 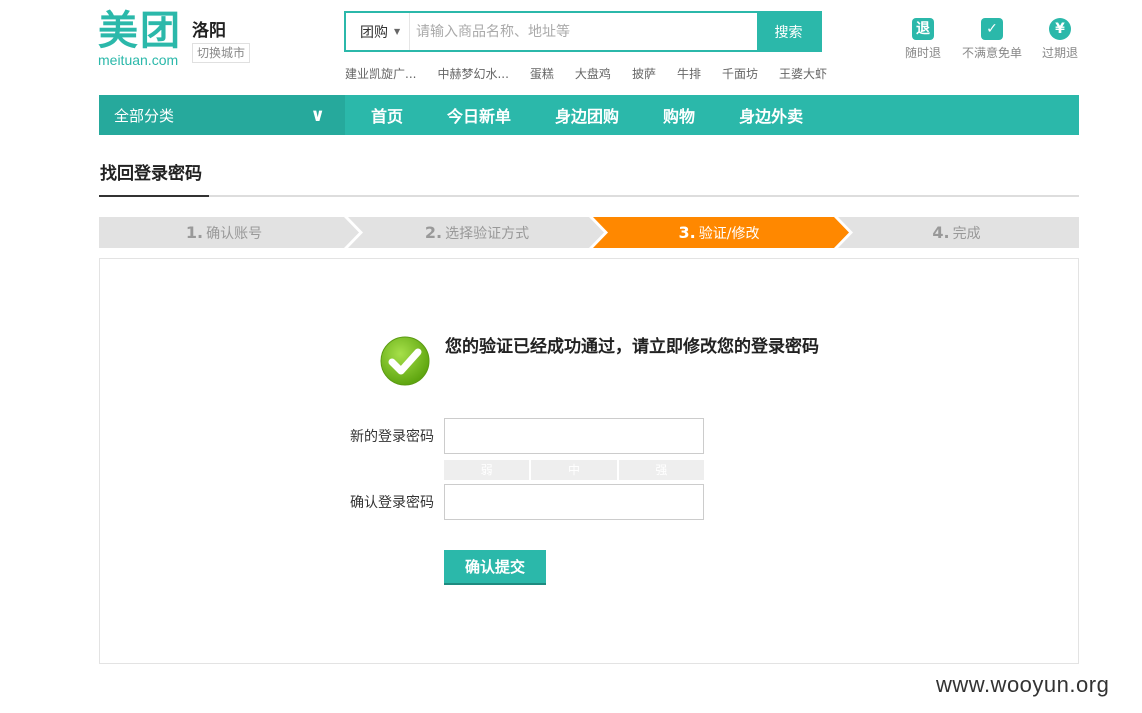 I want to click on strength-medium: 中, so click(x=574, y=470).